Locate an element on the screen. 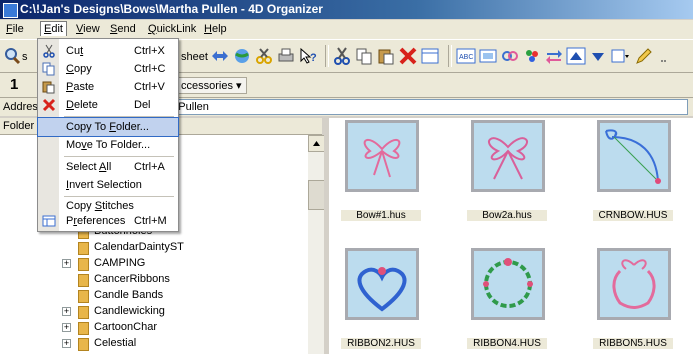 The height and width of the screenshot is (354, 693). tree-item: + Celestial is located at coordinates (150, 343).